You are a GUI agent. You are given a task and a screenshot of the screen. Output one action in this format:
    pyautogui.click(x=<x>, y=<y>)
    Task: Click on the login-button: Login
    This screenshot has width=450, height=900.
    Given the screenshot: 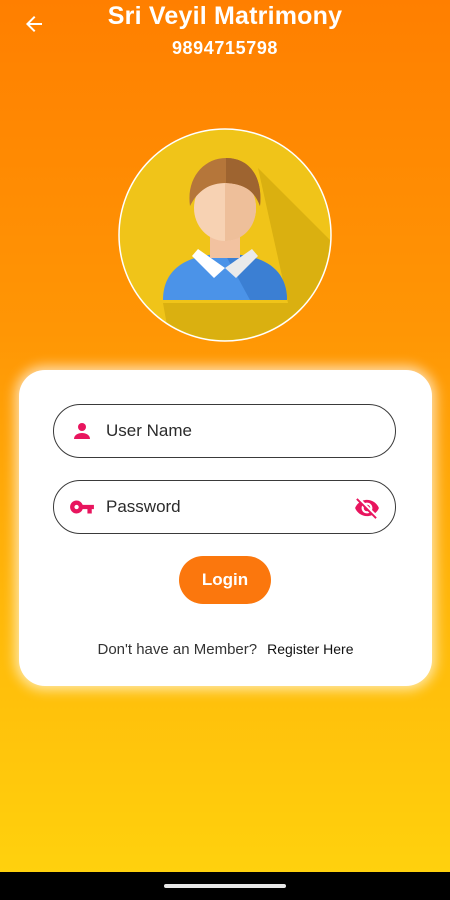 What is the action you would take?
    pyautogui.click(x=225, y=580)
    